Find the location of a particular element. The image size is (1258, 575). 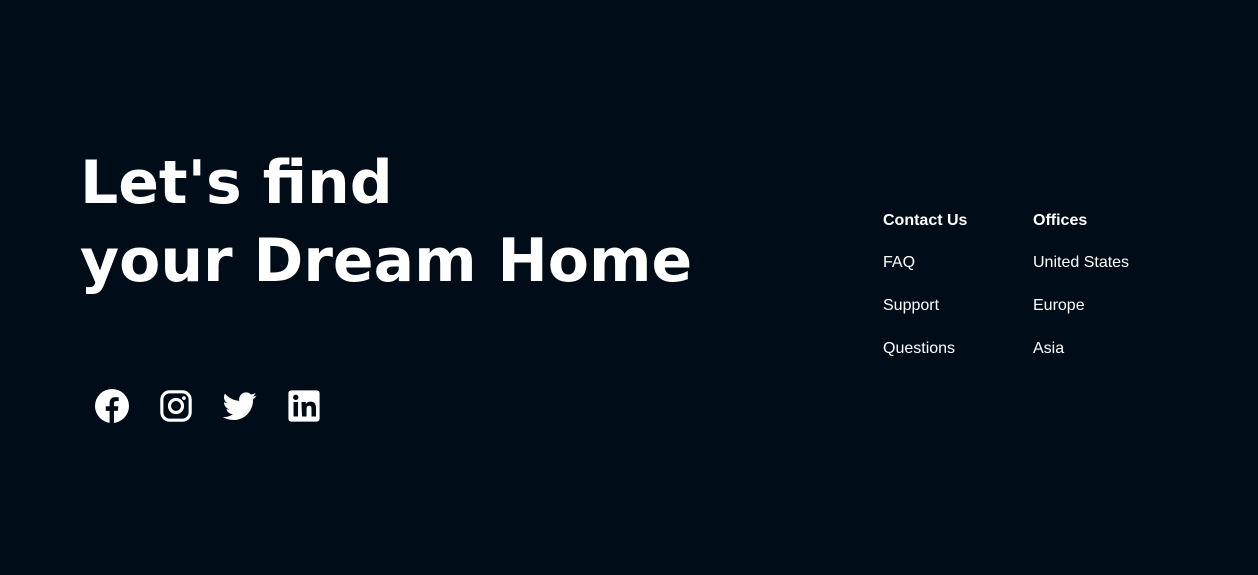

offices-heading: Offices is located at coordinates (1060, 220).